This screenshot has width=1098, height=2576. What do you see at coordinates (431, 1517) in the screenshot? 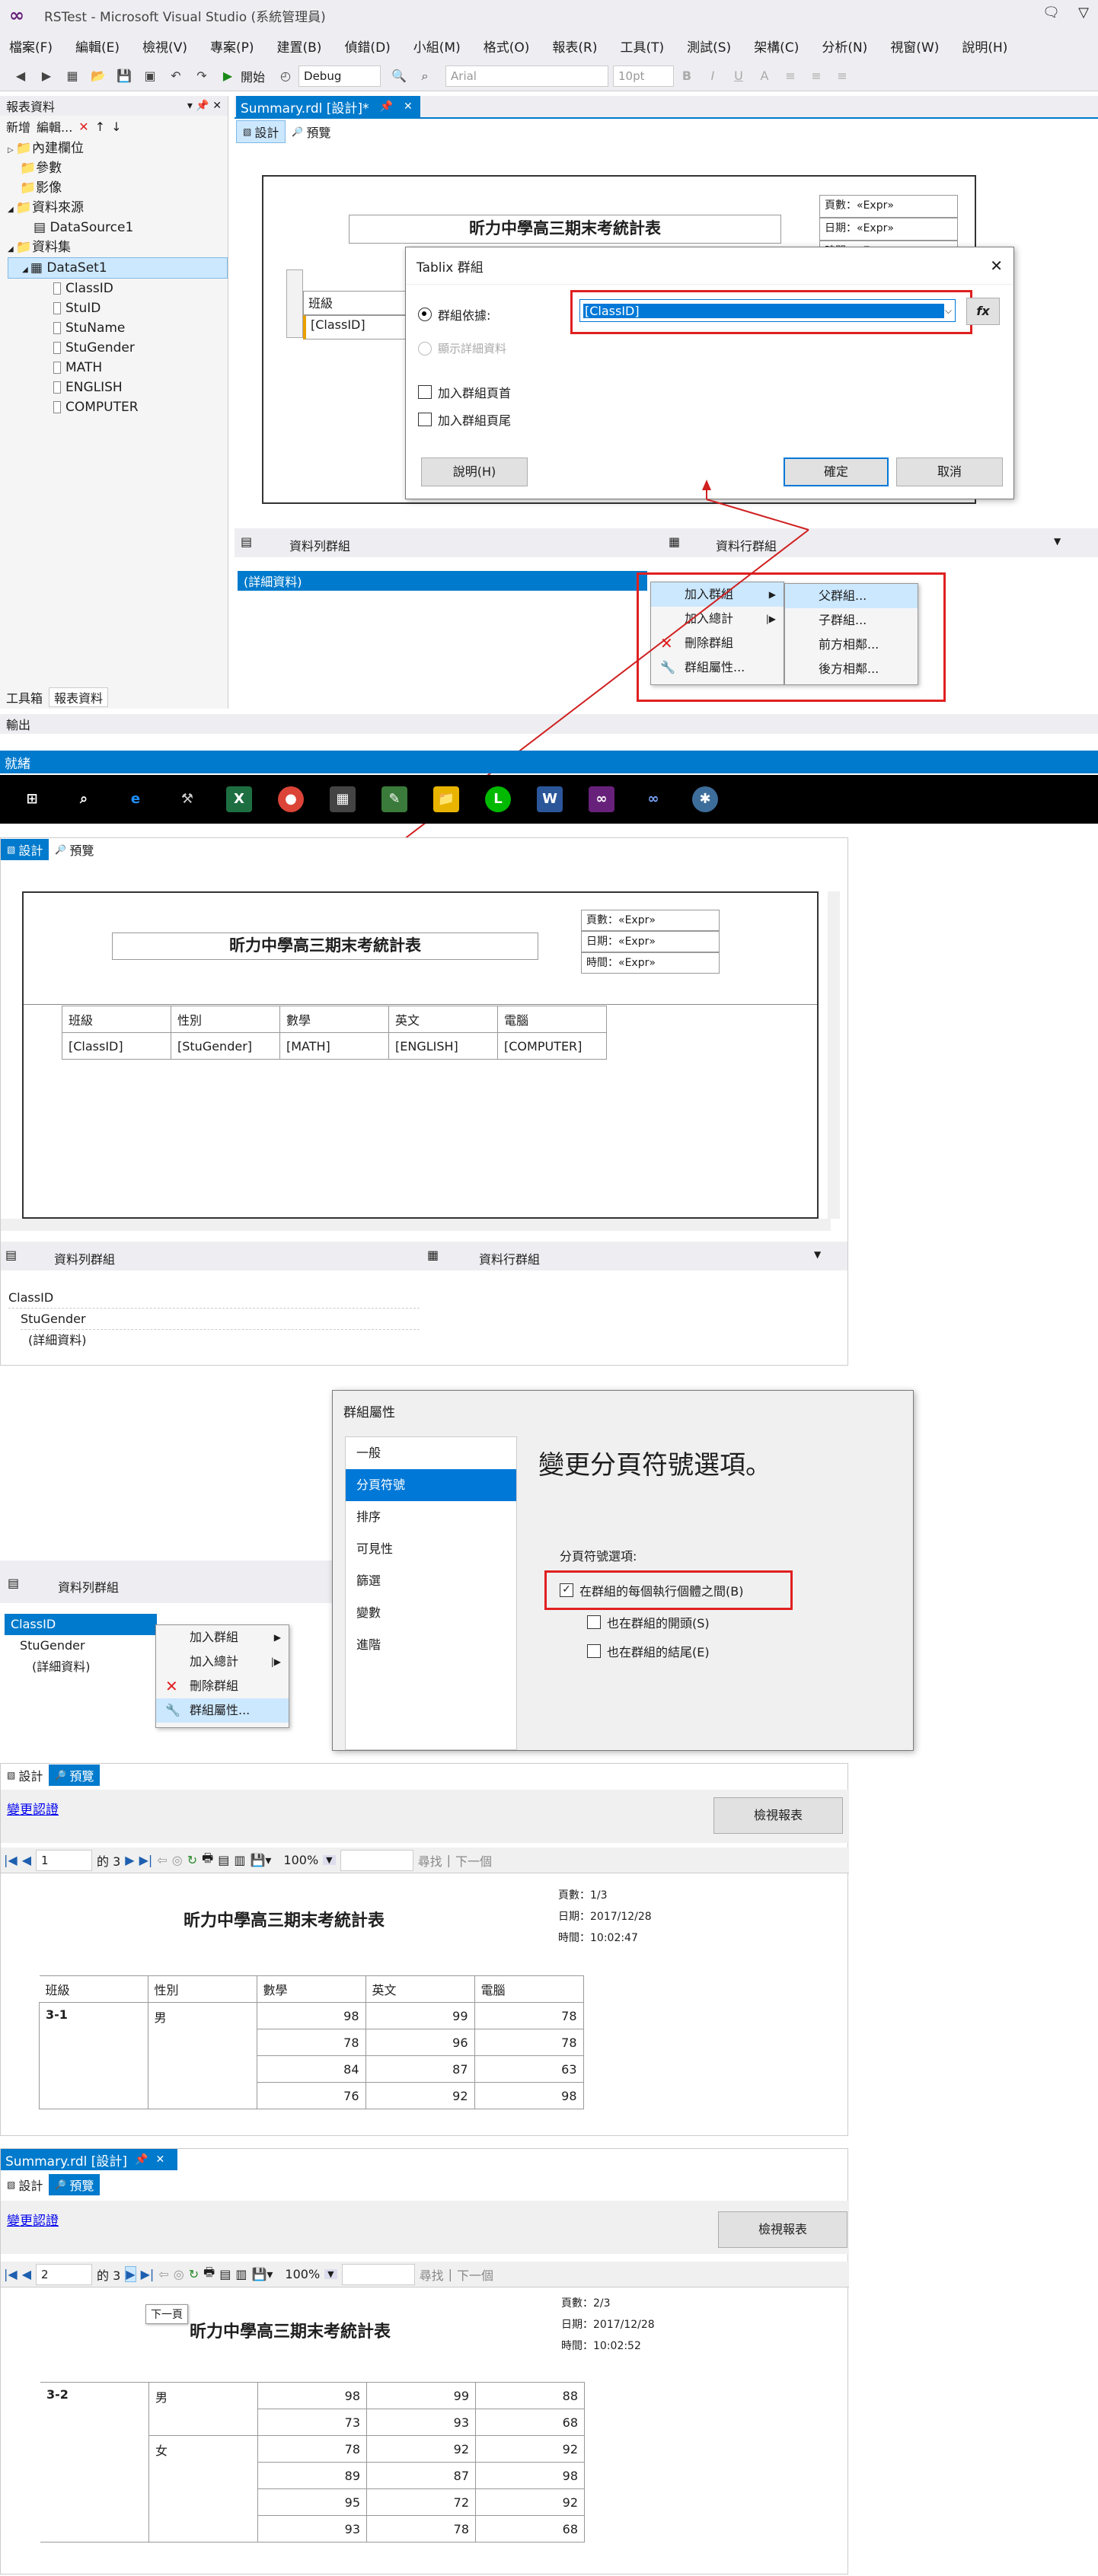
I see `nav-sorting: 排序` at bounding box center [431, 1517].